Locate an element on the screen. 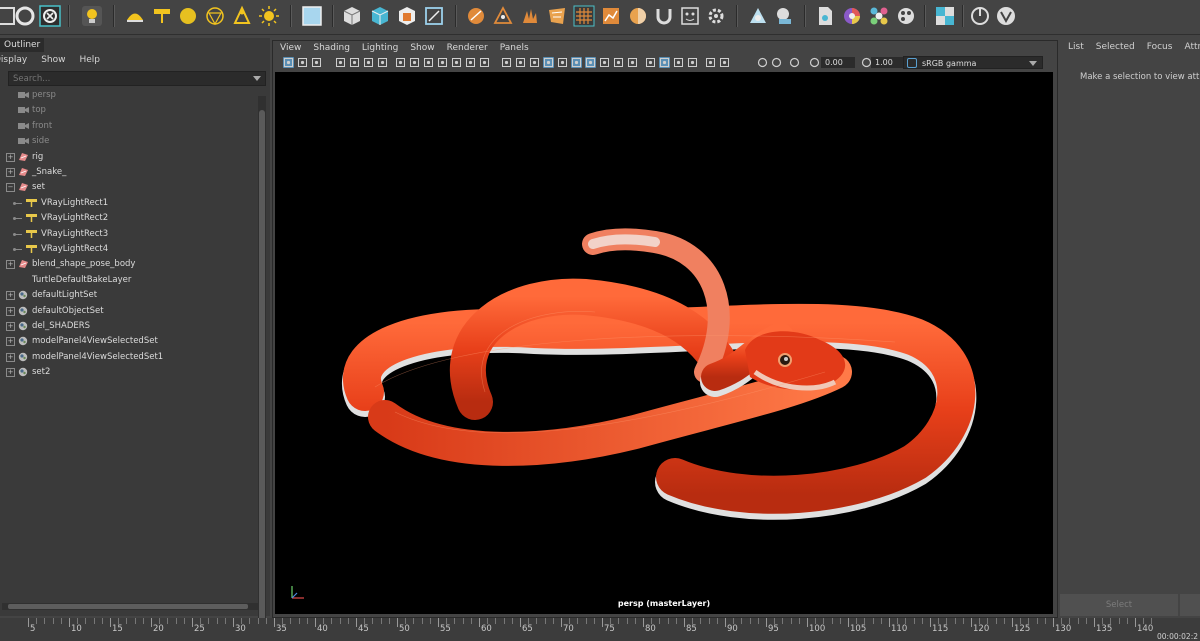 The height and width of the screenshot is (641, 1200). cube-outline-icon is located at coordinates (434, 16).